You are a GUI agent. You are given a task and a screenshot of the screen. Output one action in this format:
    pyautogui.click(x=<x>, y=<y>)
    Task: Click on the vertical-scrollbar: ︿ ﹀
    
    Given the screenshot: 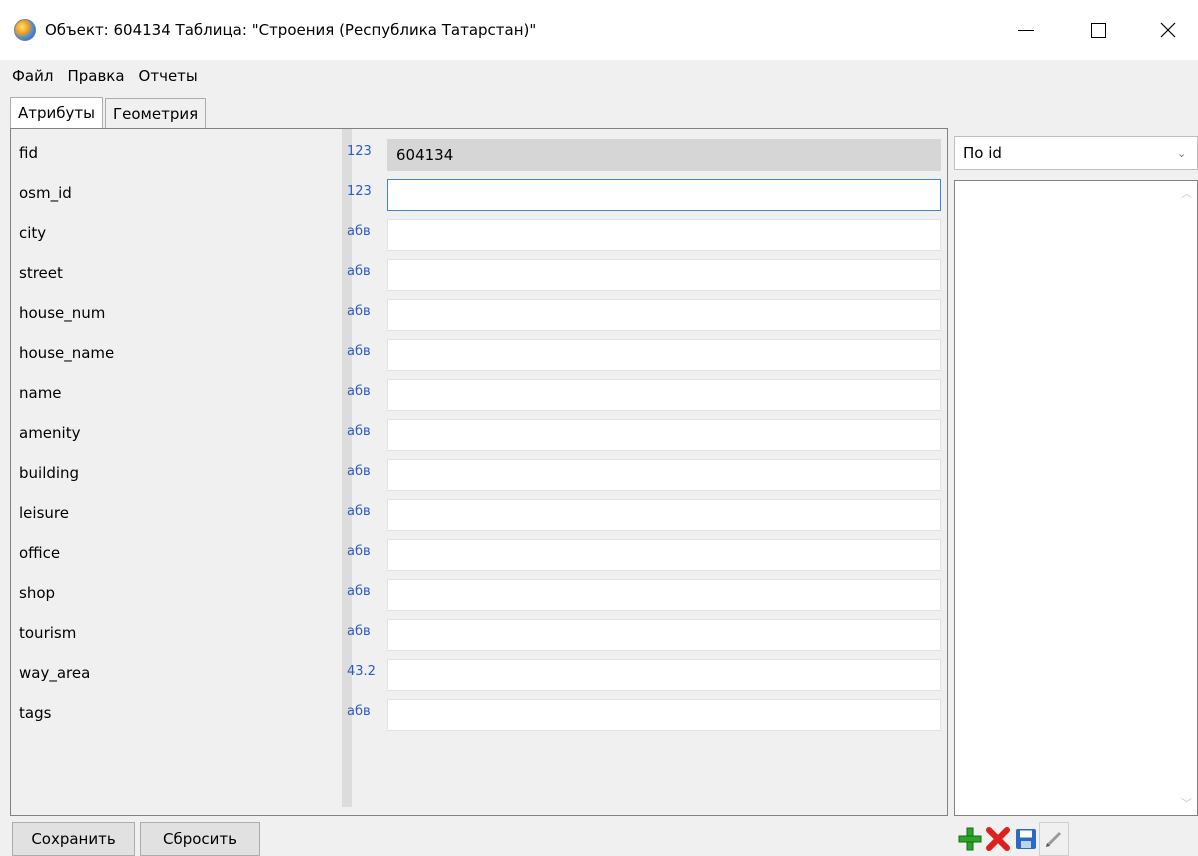 What is the action you would take?
    pyautogui.click(x=1187, y=498)
    